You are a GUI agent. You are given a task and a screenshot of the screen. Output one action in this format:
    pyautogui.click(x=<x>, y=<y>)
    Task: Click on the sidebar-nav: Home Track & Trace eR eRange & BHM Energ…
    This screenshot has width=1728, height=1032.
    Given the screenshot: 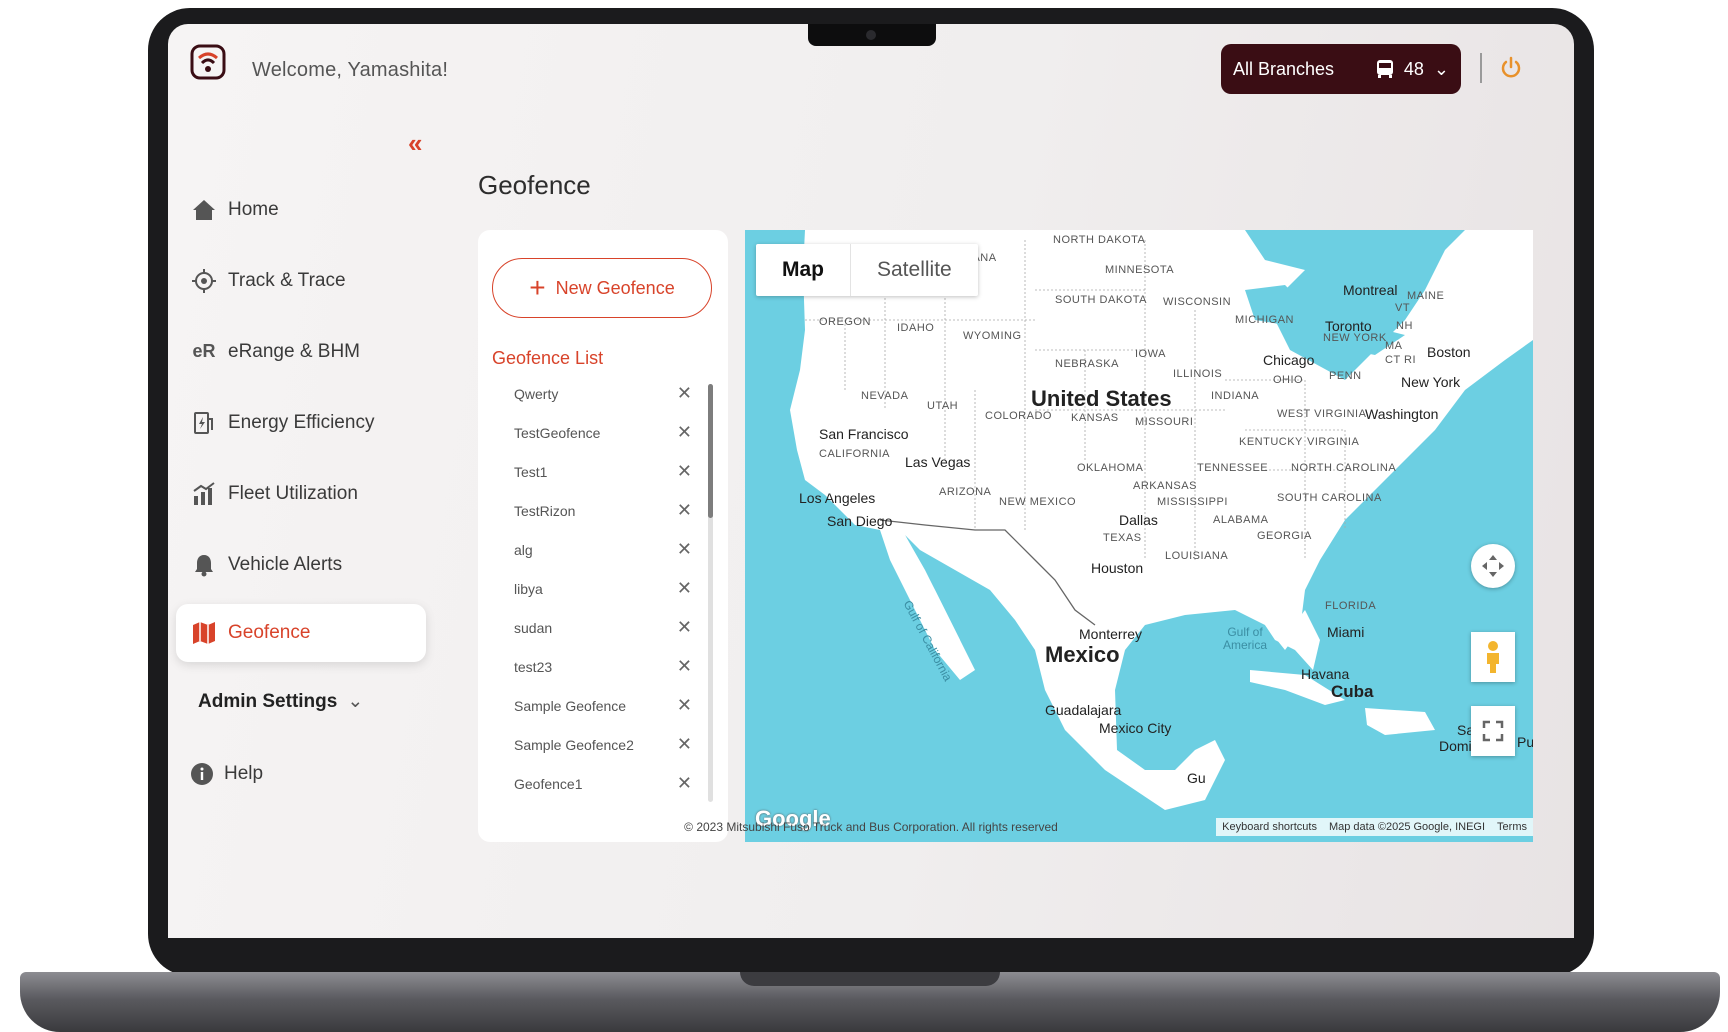 What is the action you would take?
    pyautogui.click(x=301, y=418)
    